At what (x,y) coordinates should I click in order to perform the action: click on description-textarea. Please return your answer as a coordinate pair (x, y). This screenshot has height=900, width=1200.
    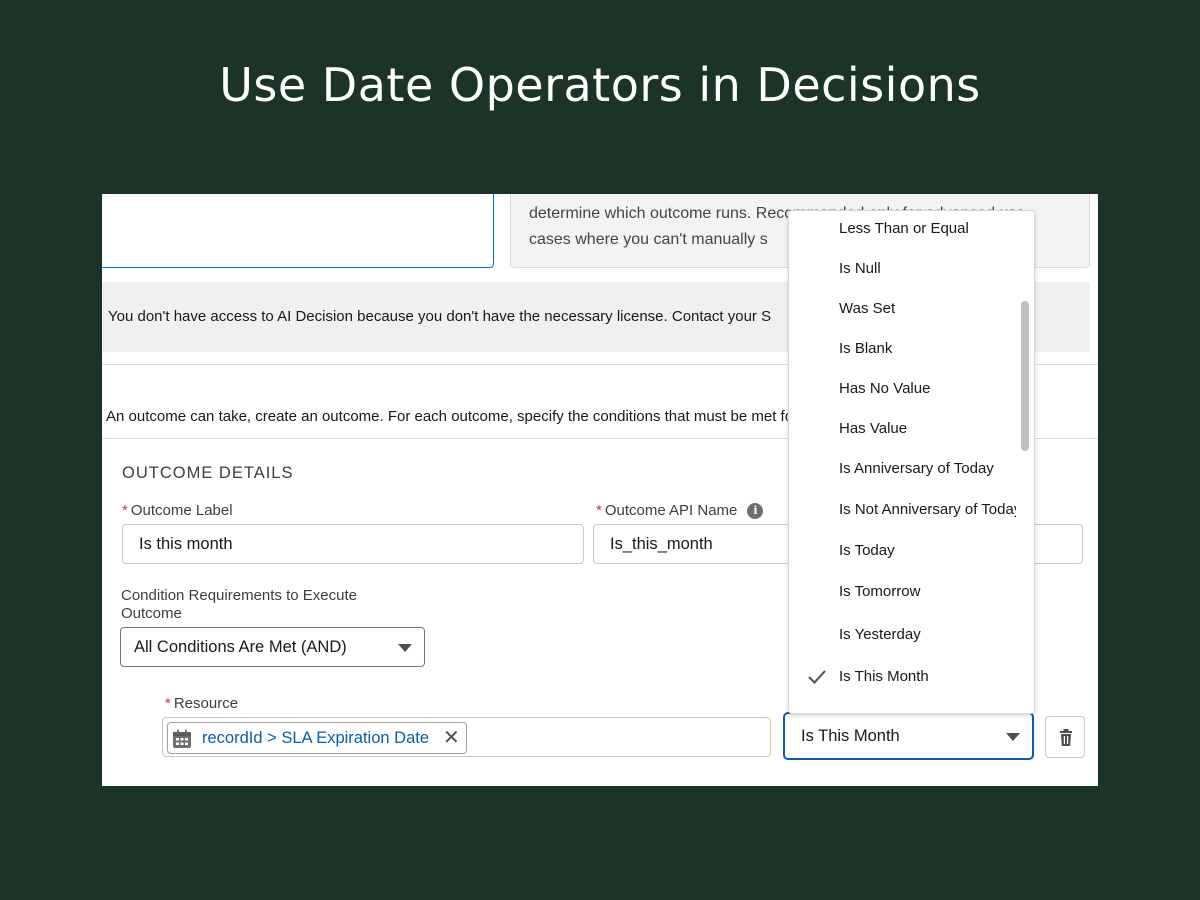
    Looking at the image, I should click on (298, 231).